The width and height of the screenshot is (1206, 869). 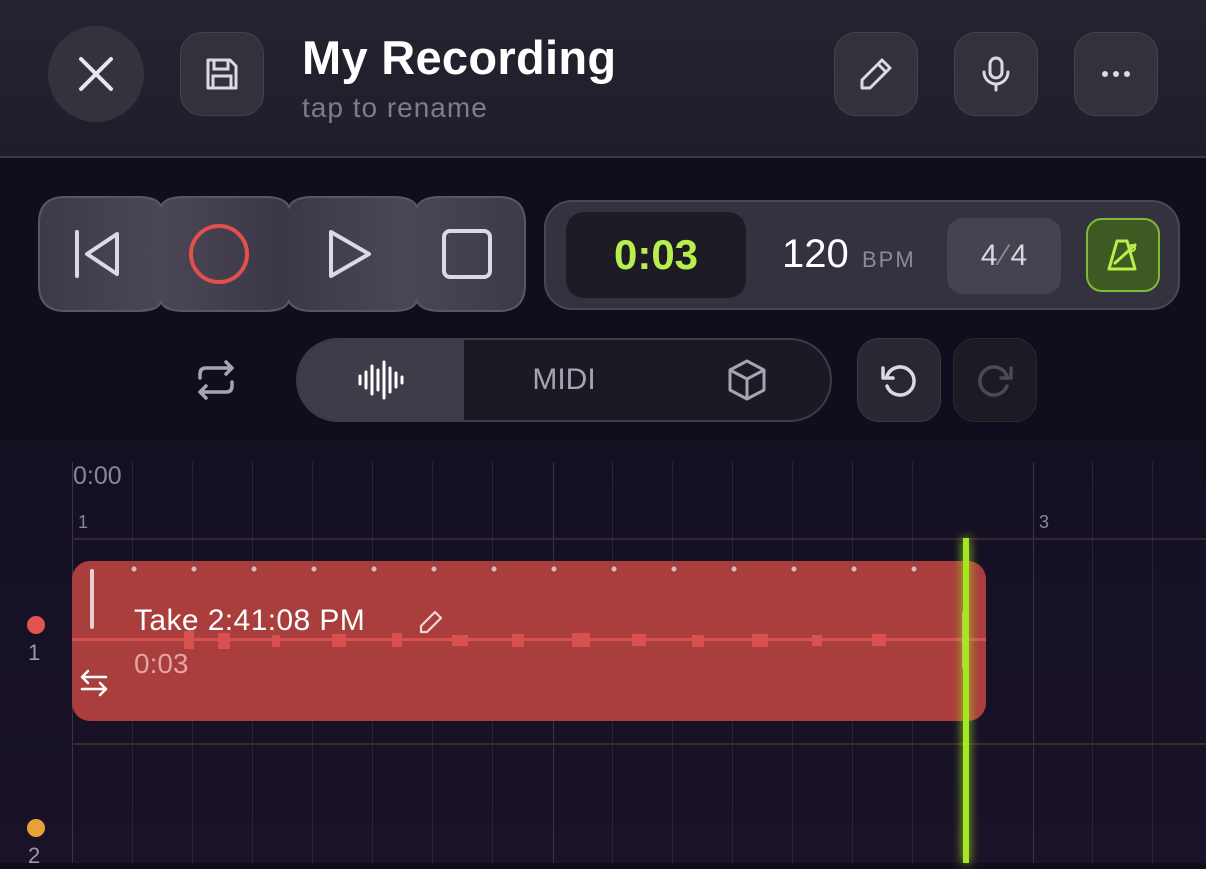 I want to click on waveform-icon, so click(x=381, y=380).